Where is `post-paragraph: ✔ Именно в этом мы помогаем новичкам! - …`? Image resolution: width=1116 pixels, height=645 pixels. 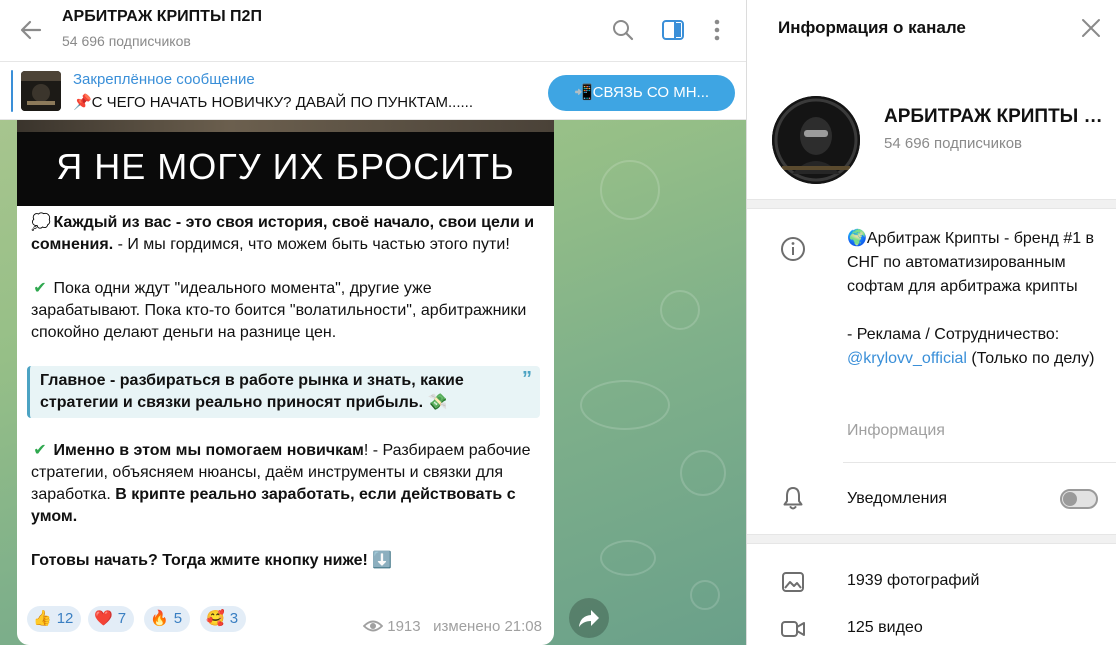
post-paragraph: ✔ Именно в этом мы помогаем новичкам! - … is located at coordinates (281, 483).